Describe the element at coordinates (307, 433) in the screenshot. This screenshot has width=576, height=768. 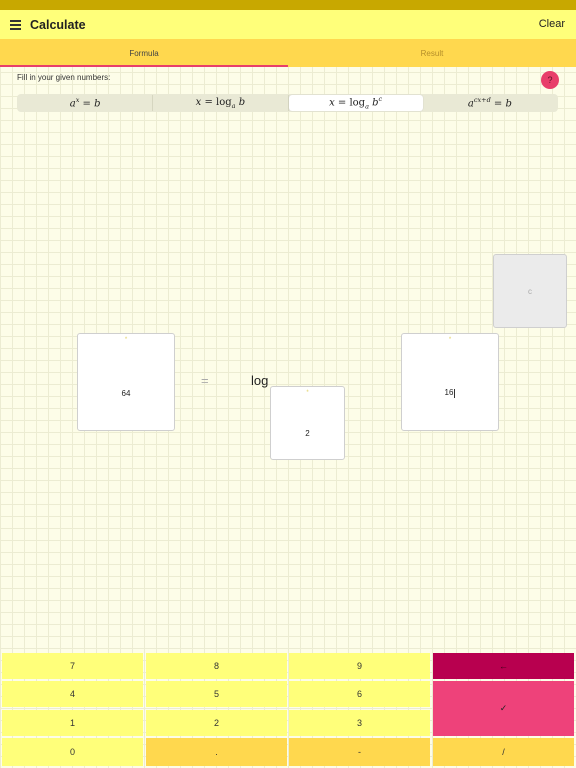
I see `base-value: 2` at that location.